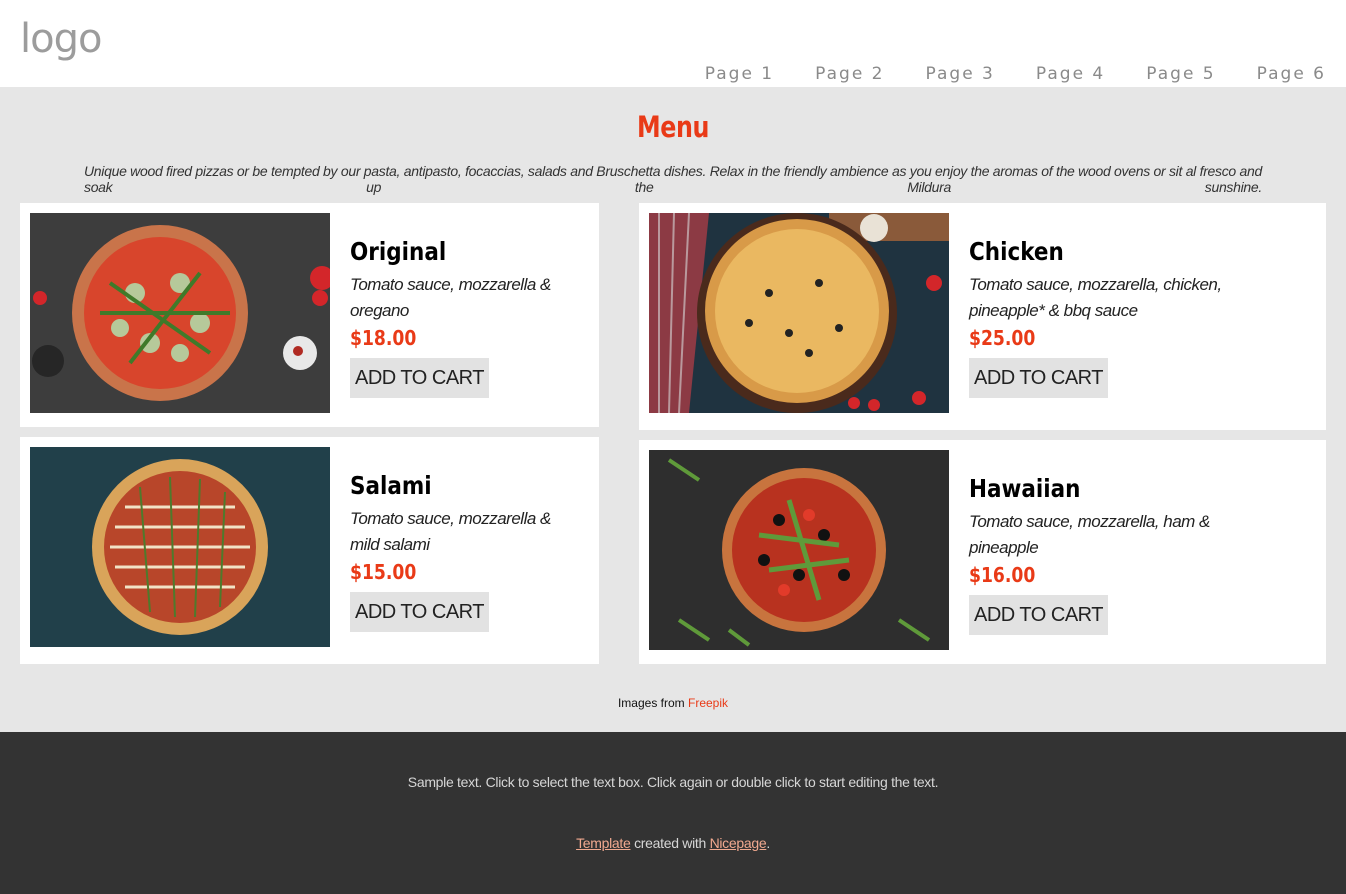 The height and width of the screenshot is (894, 1346). I want to click on pizza-price: $18.00, so click(383, 338).